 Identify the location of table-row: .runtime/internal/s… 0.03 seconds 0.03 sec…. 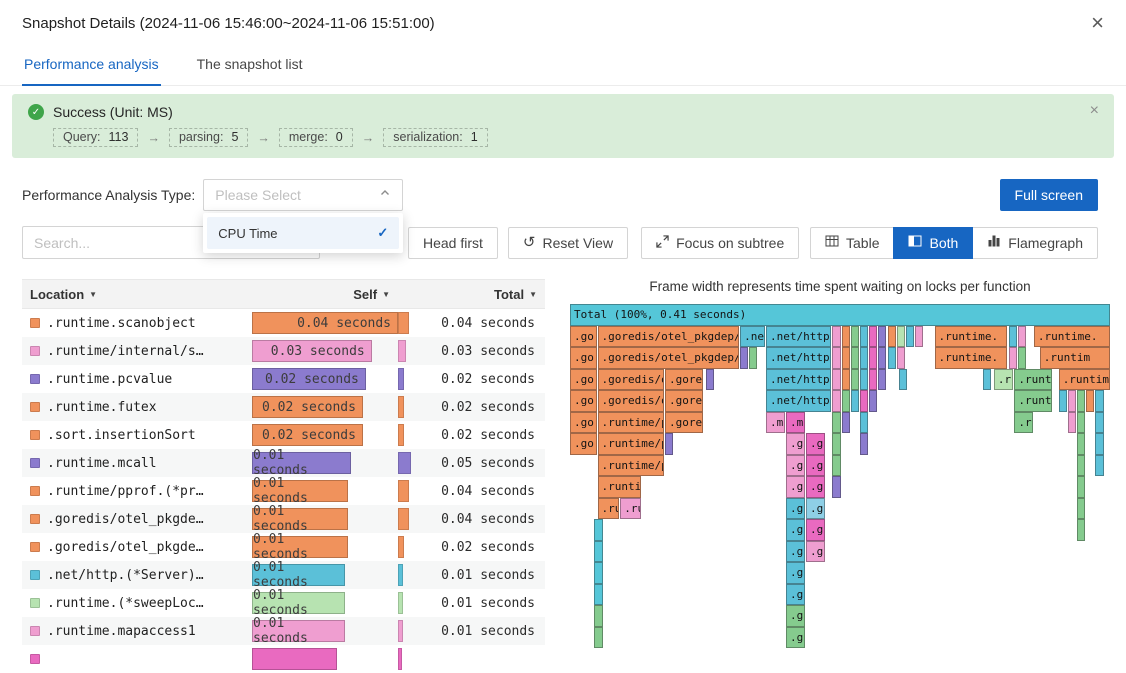
(283, 351).